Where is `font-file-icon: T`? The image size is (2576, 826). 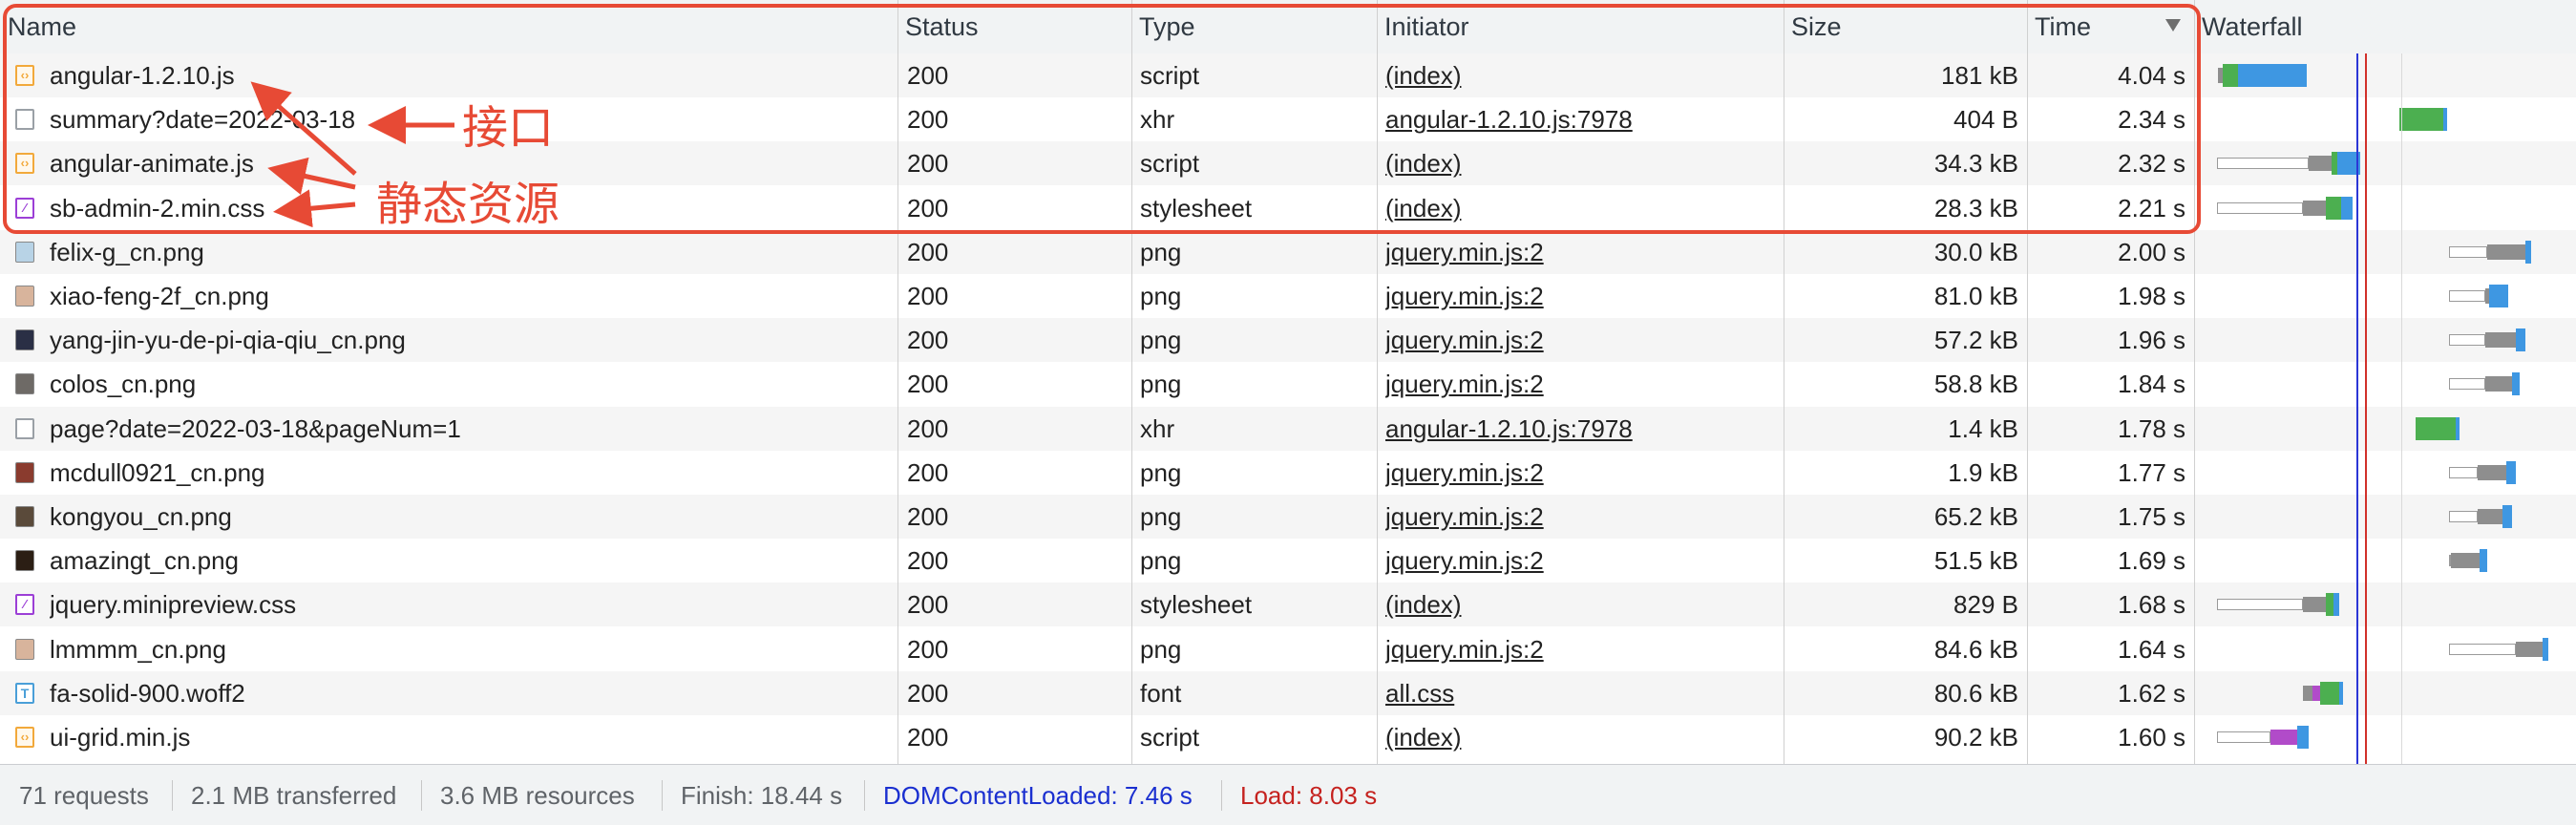
font-file-icon: T is located at coordinates (24, 693).